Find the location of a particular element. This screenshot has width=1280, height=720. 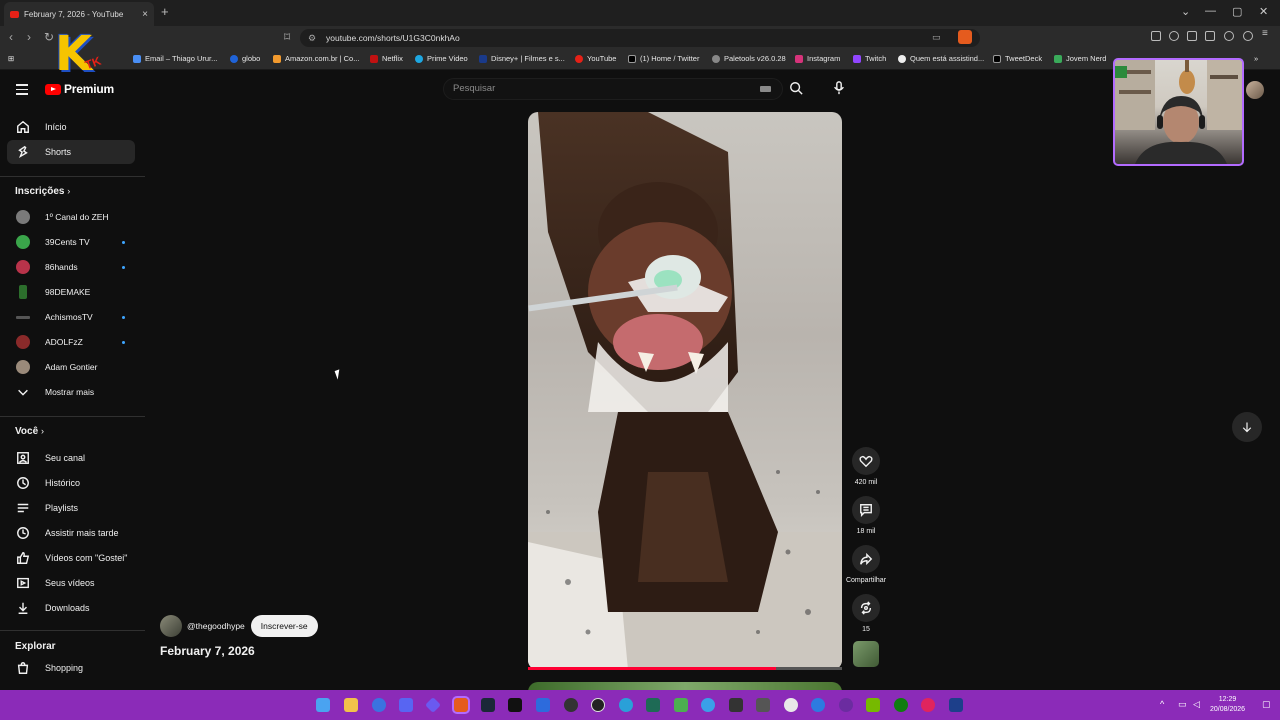

like-button: 420 mil is located at coordinates (866, 466).